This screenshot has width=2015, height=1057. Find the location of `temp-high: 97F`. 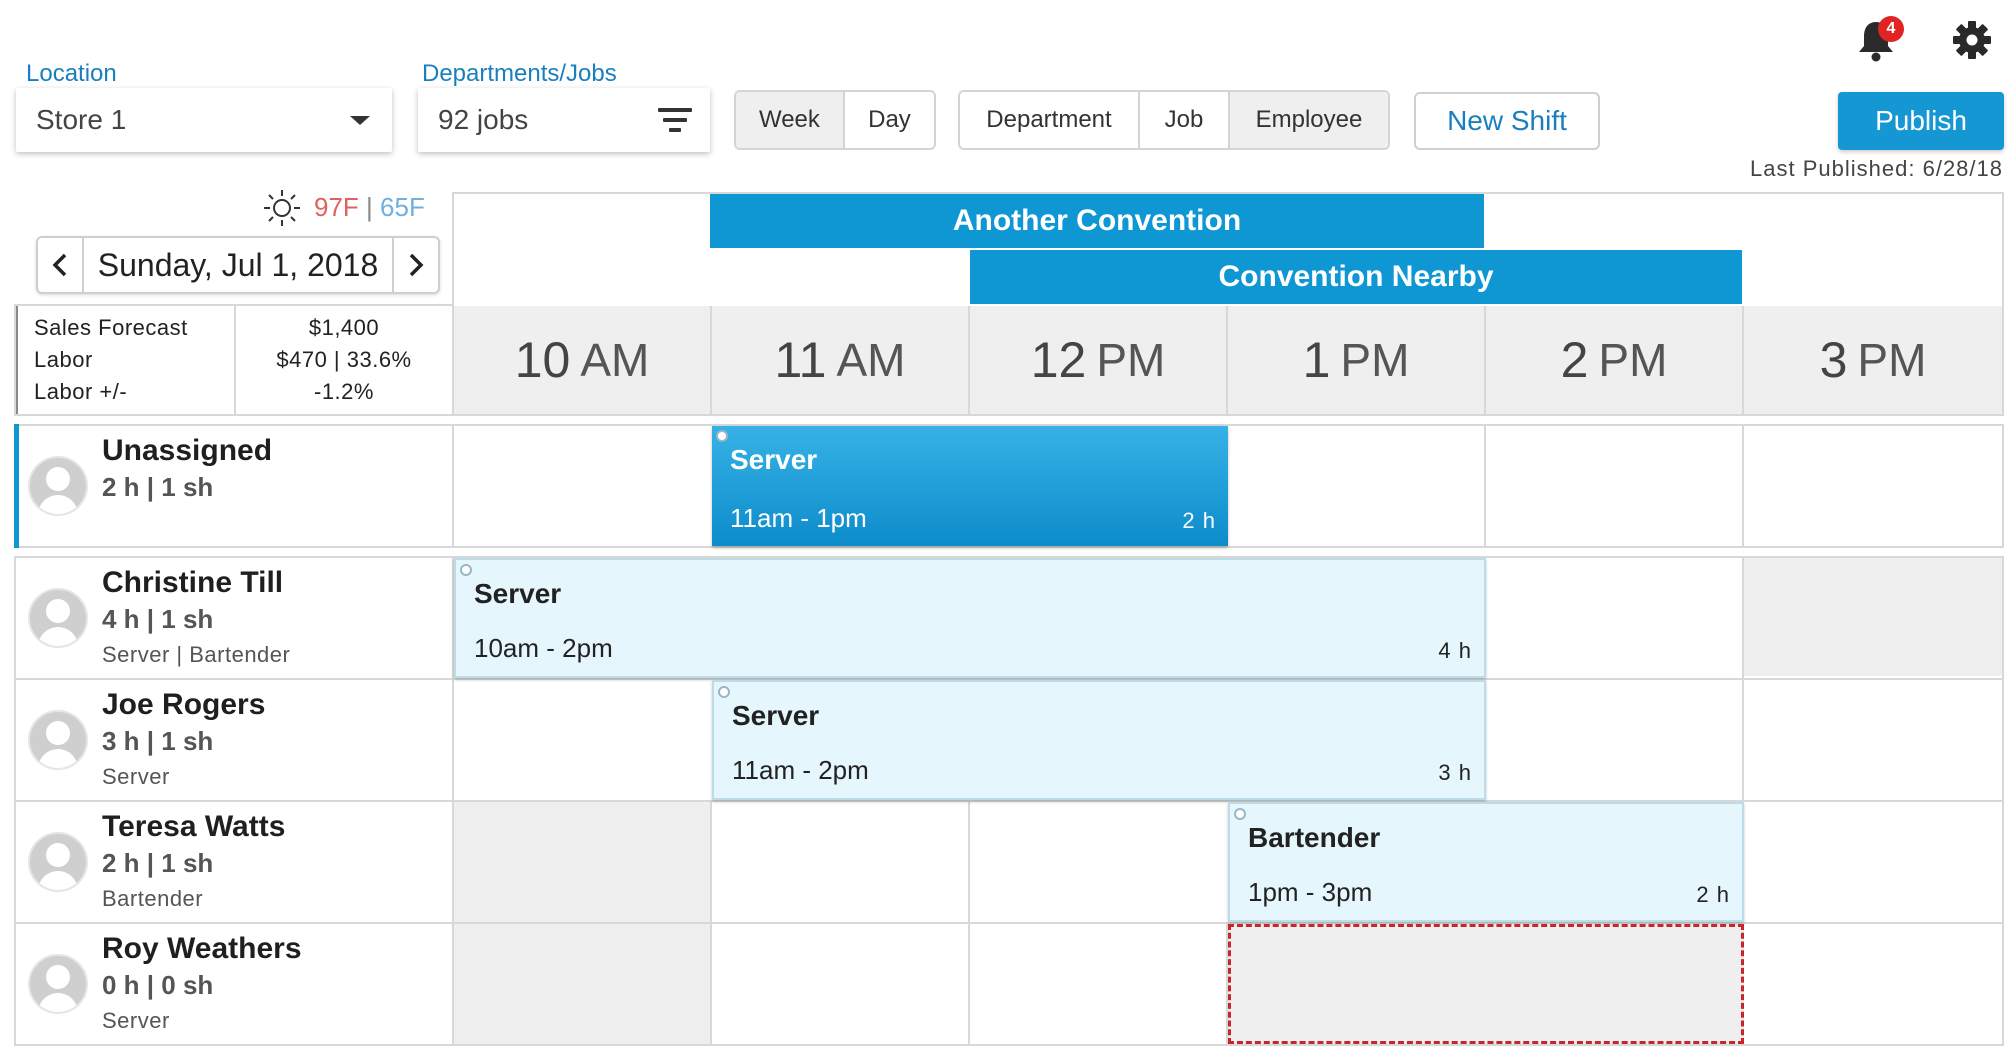

temp-high: 97F is located at coordinates (336, 207).